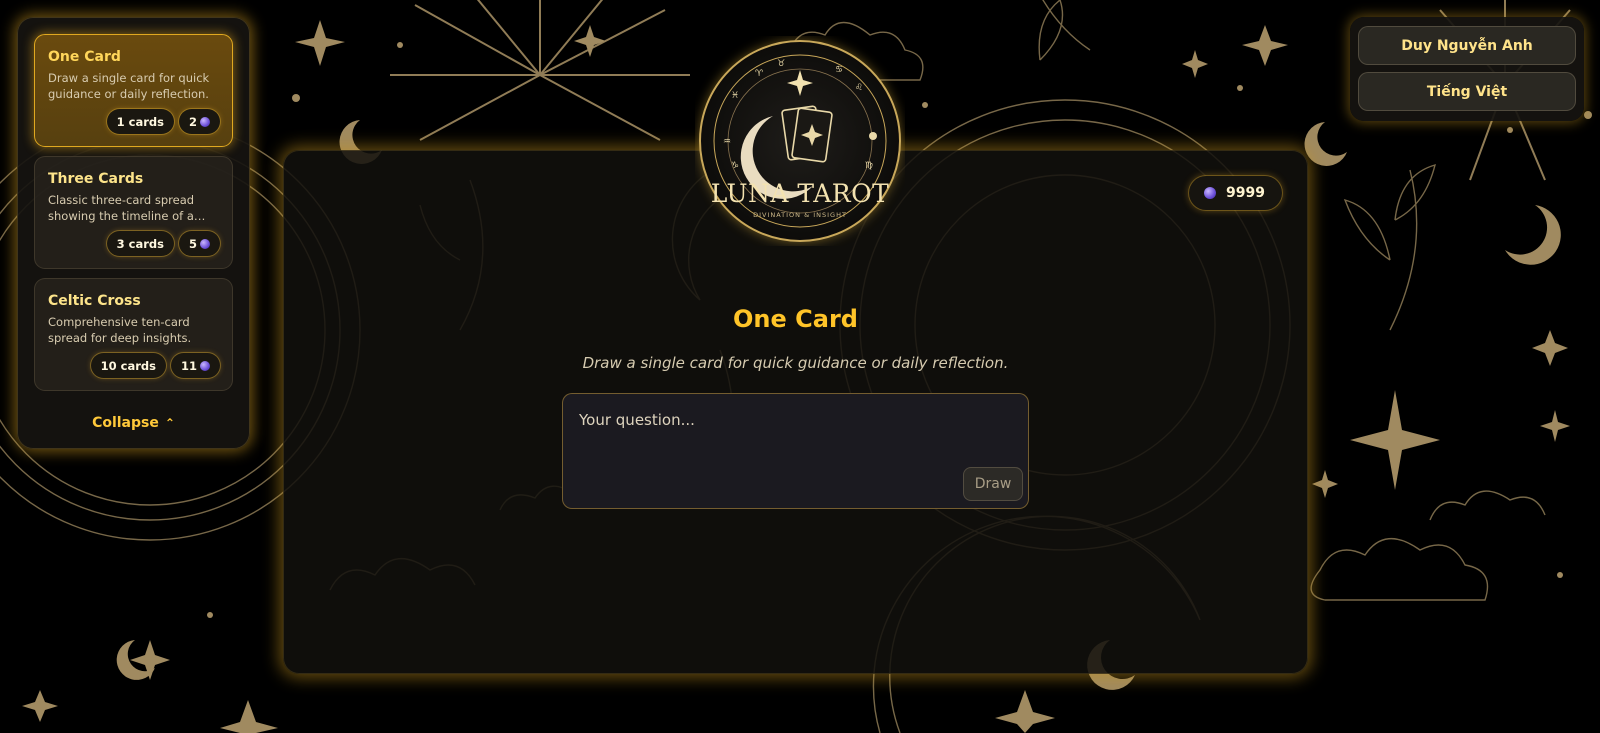  I want to click on spread-badges: 10 cards 11, so click(155, 365).